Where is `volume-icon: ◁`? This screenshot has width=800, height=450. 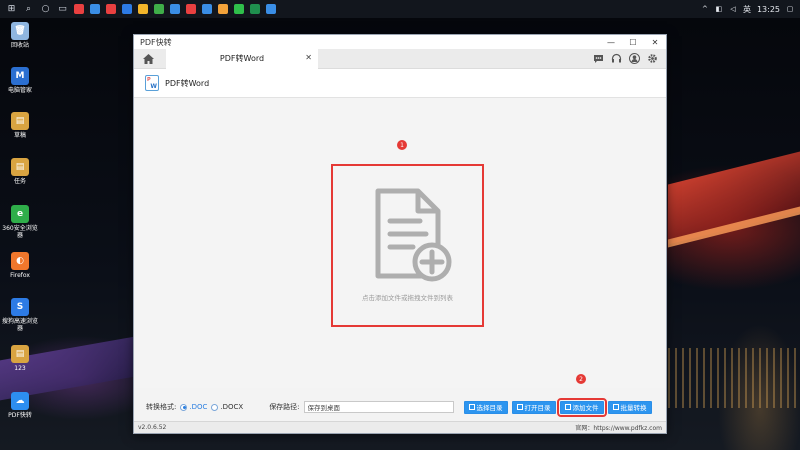
volume-icon: ◁ is located at coordinates (733, 9).